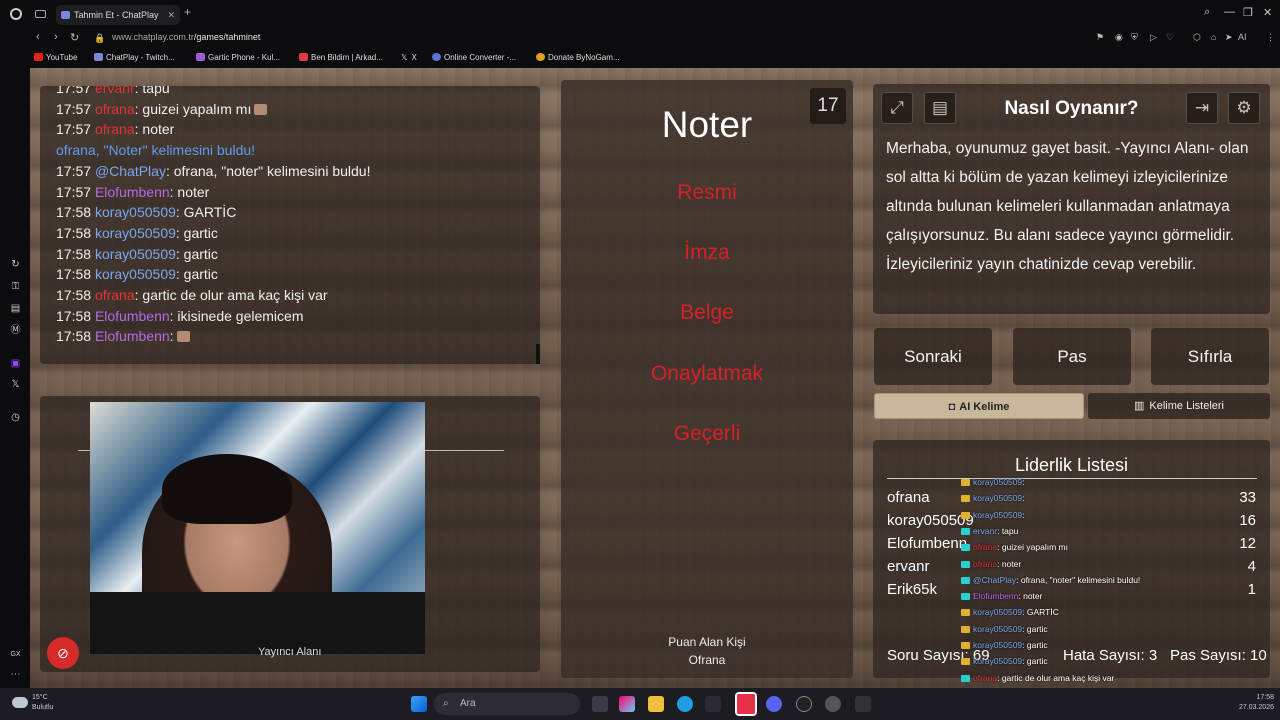 Image resolution: width=1280 pixels, height=720 pixels. I want to click on chat-message: 17:57 ofrana: guizei yapalım mı, so click(162, 109).